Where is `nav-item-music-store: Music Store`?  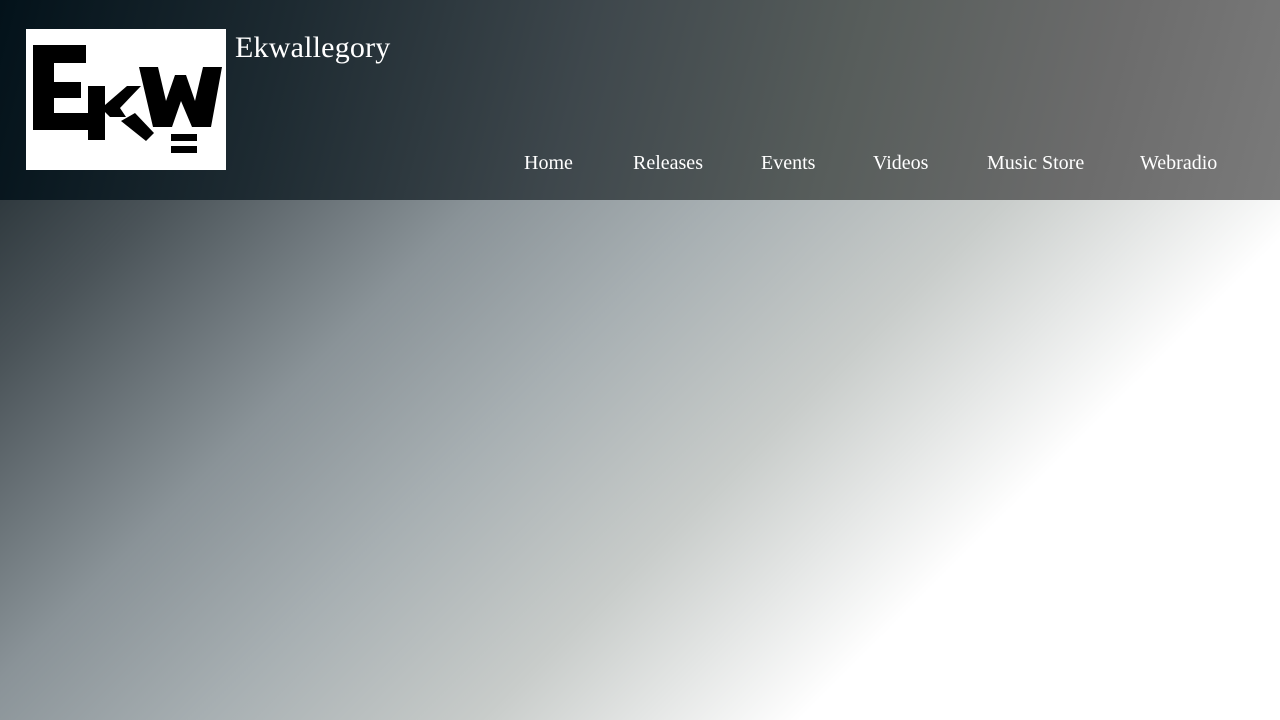
nav-item-music-store: Music Store is located at coordinates (1035, 163).